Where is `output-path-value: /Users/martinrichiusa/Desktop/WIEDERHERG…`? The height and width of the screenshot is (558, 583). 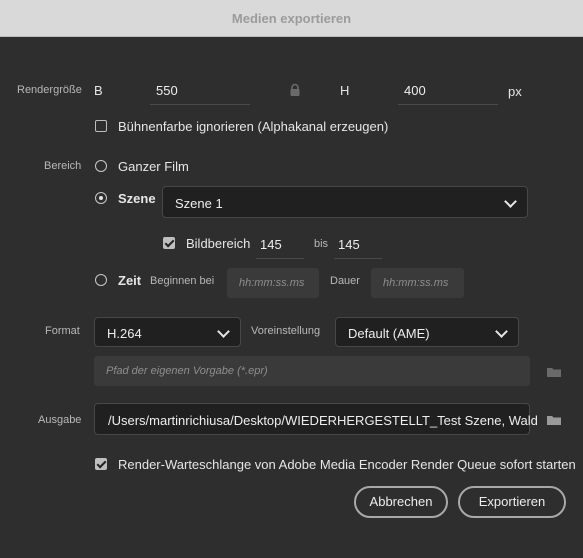 output-path-value: /Users/martinrichiusa/Desktop/WIEDERHERG… is located at coordinates (323, 420).